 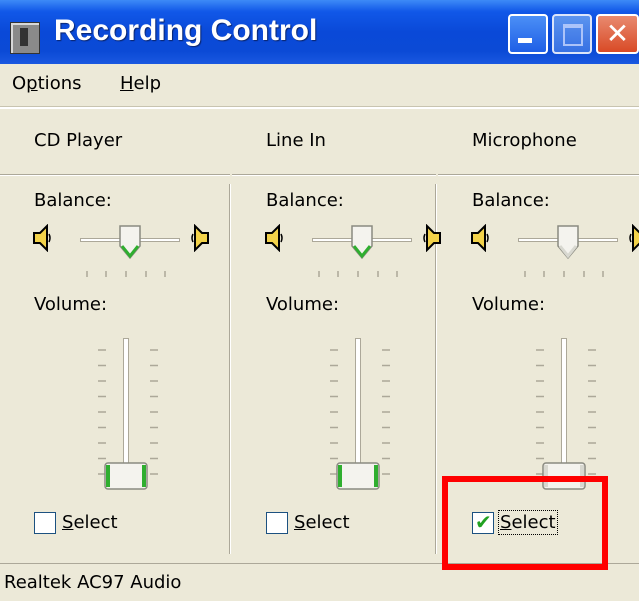 What do you see at coordinates (47, 83) in the screenshot?
I see `menu-options: Options` at bounding box center [47, 83].